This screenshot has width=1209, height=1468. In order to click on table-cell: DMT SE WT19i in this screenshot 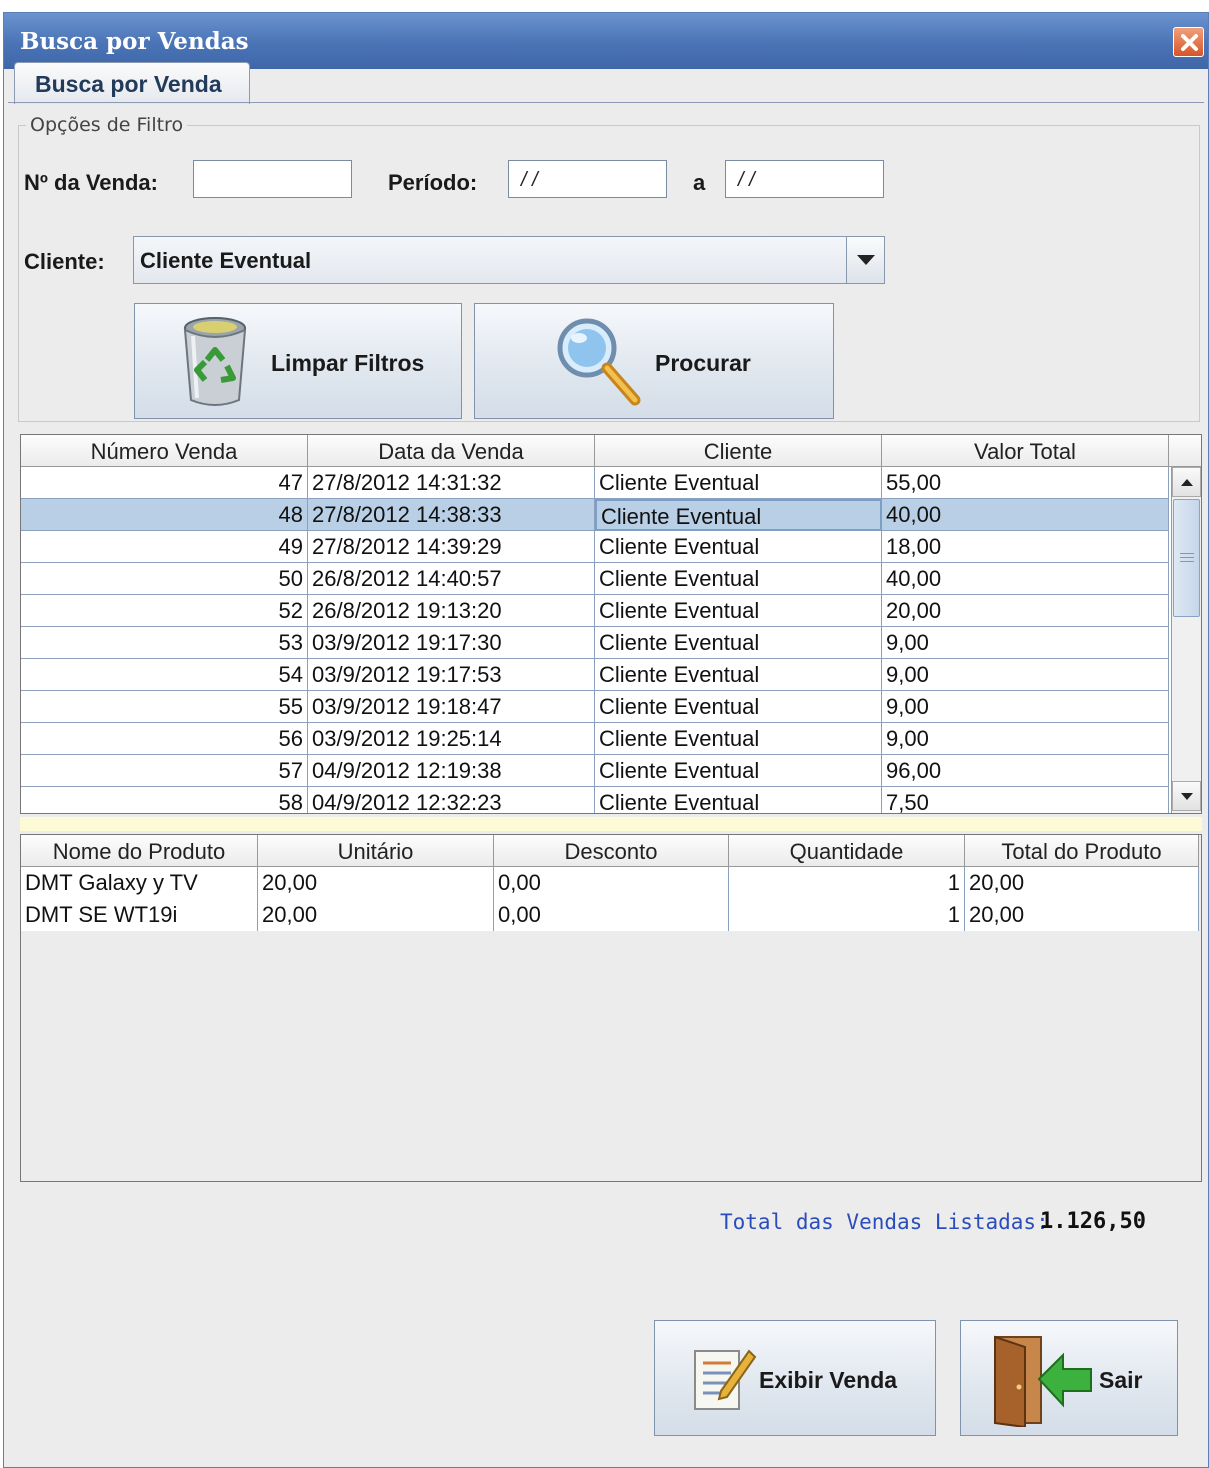, I will do `click(139, 915)`.